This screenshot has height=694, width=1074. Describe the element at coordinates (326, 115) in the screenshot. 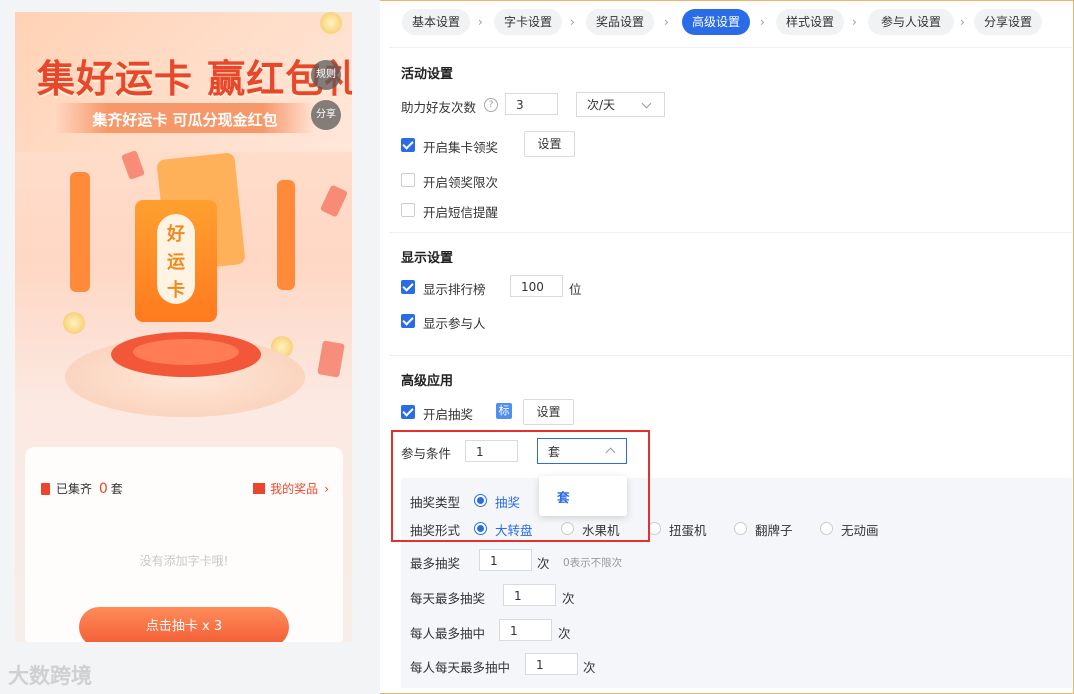

I see `share-button: 分享` at that location.